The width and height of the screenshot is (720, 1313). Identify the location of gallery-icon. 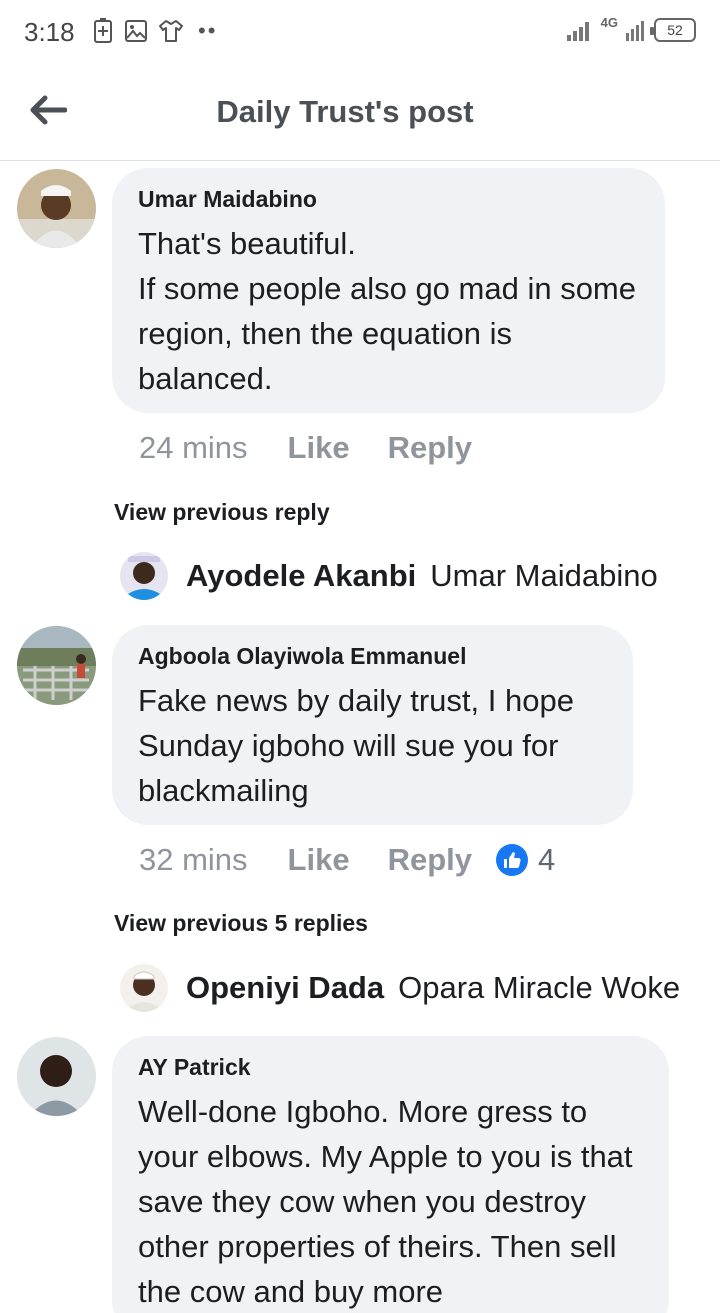
(136, 31).